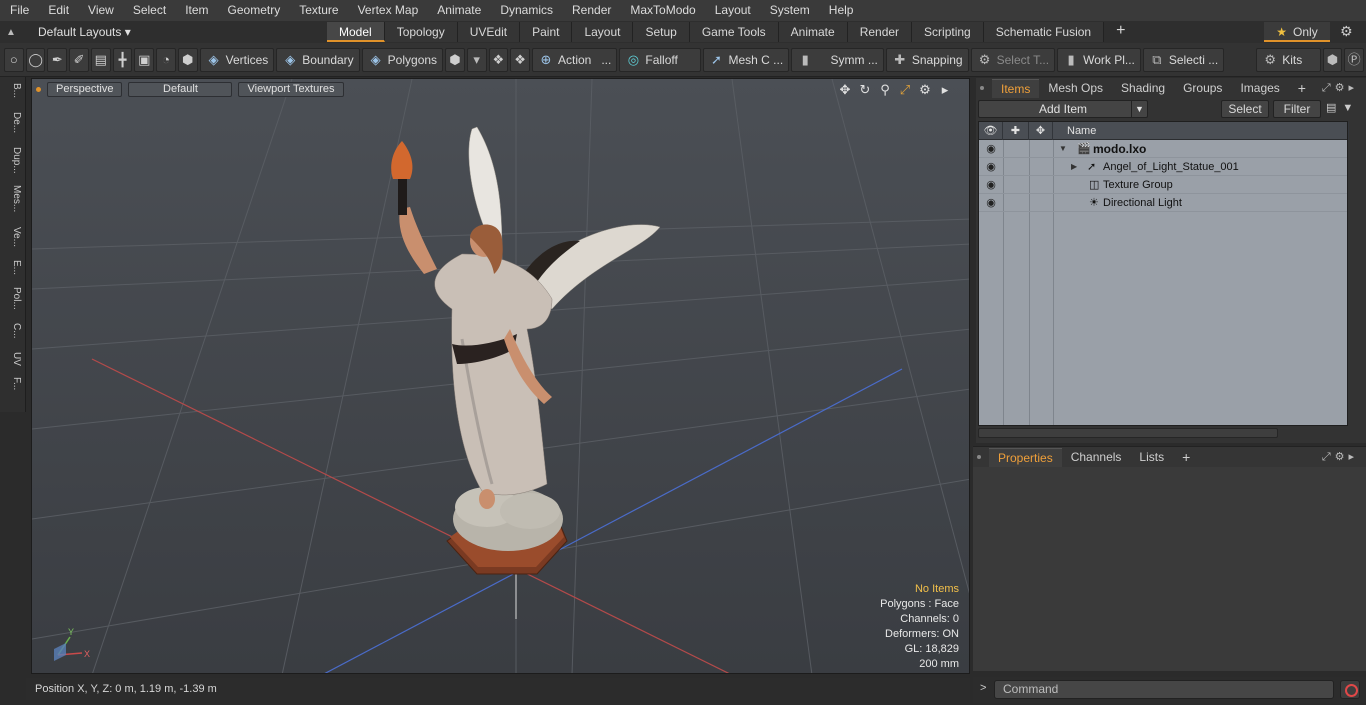  I want to click on align-tool-button: ▤, so click(100, 59).